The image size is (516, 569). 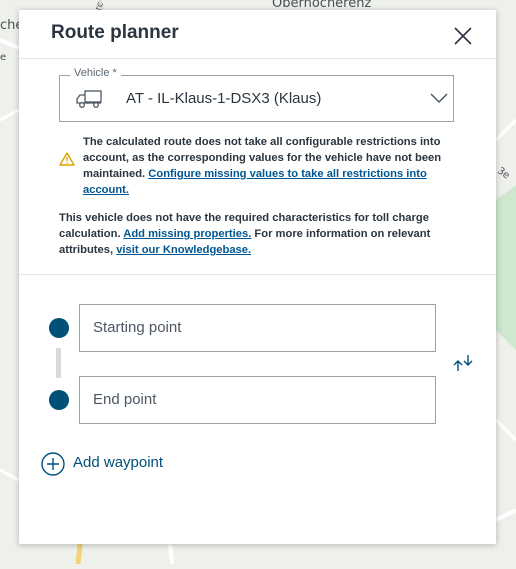 What do you see at coordinates (67, 159) in the screenshot?
I see `warning-icon` at bounding box center [67, 159].